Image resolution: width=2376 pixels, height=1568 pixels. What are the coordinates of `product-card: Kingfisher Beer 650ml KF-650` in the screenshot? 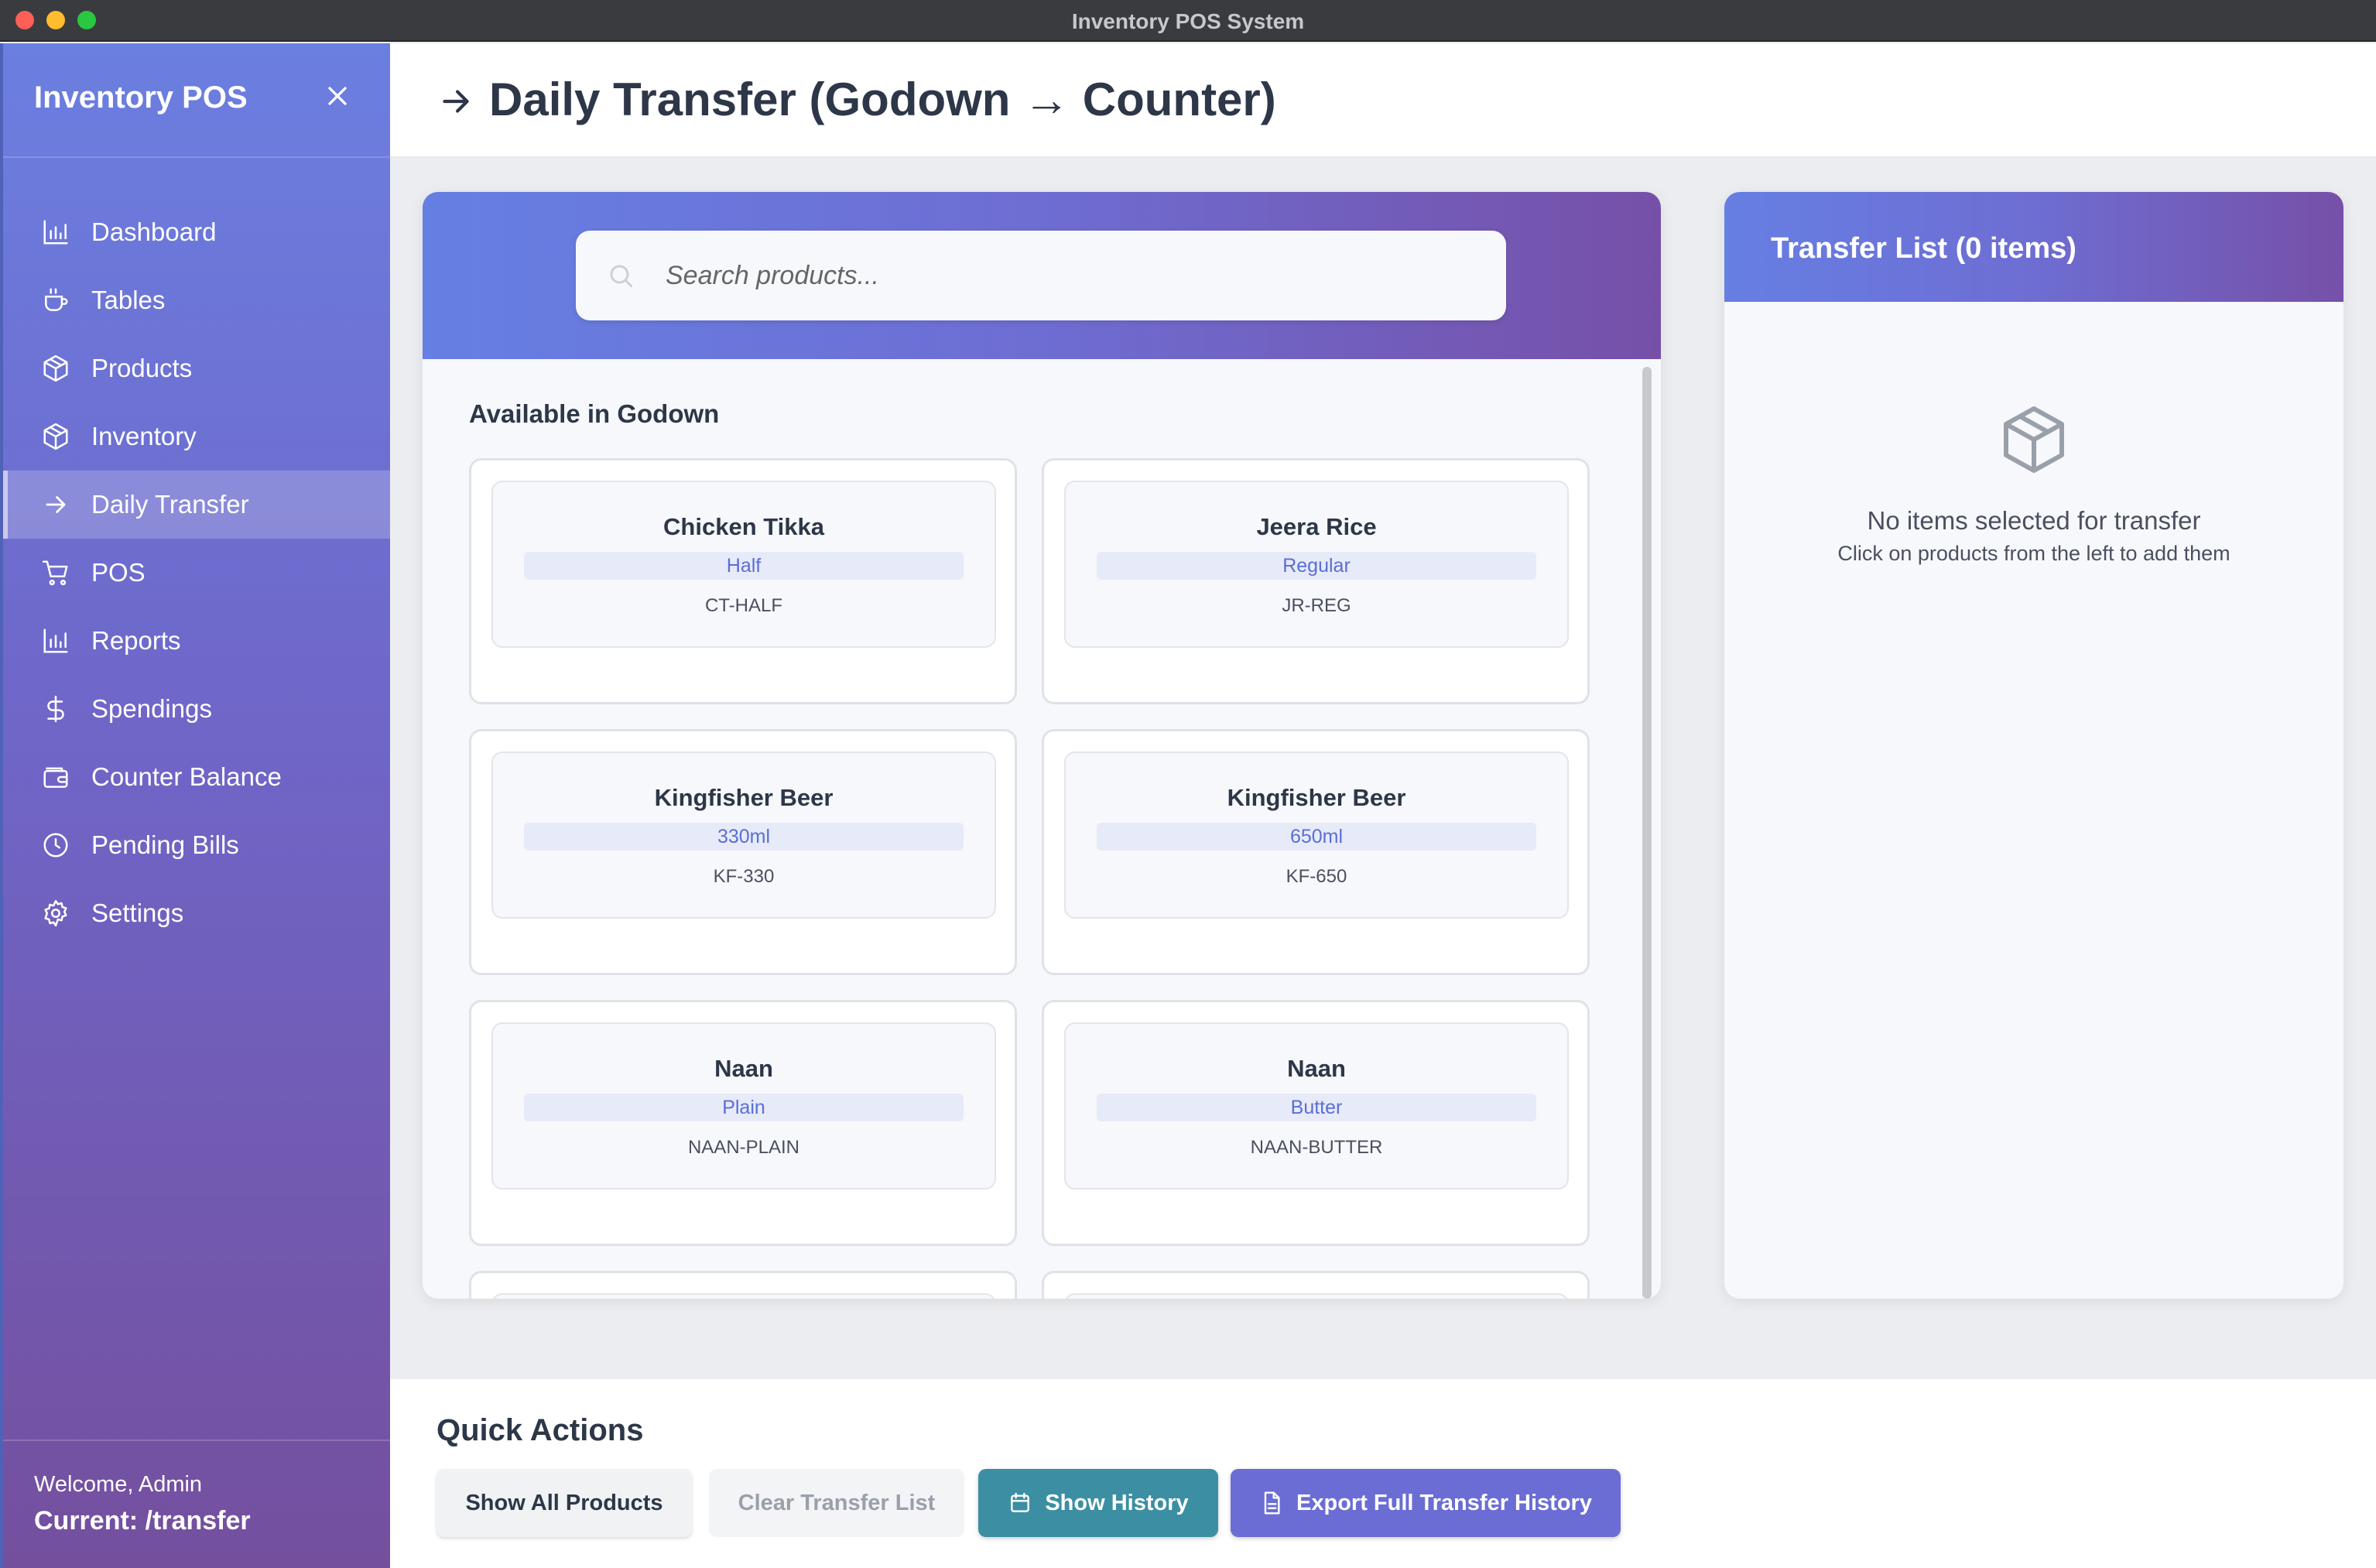 It's located at (1316, 852).